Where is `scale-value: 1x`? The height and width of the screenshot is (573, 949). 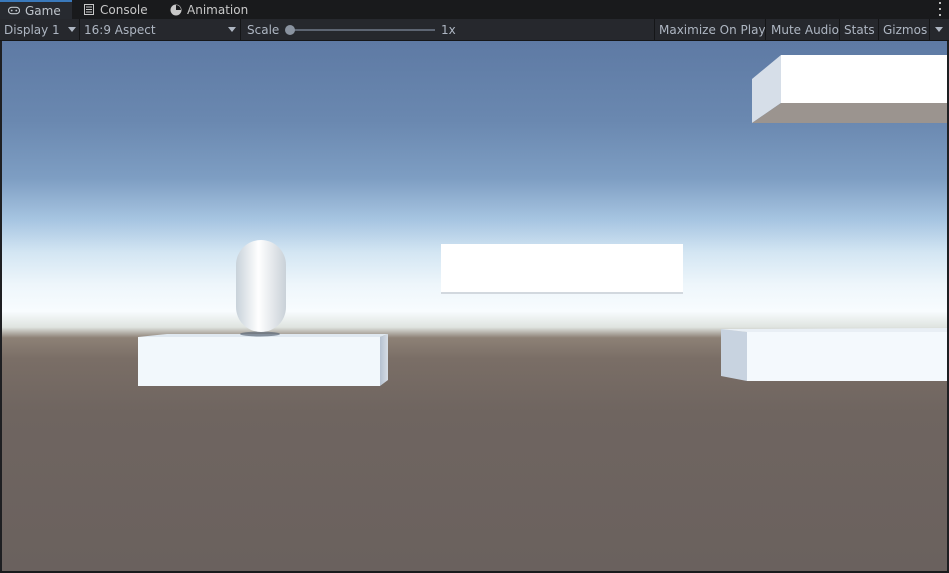 scale-value: 1x is located at coordinates (448, 29).